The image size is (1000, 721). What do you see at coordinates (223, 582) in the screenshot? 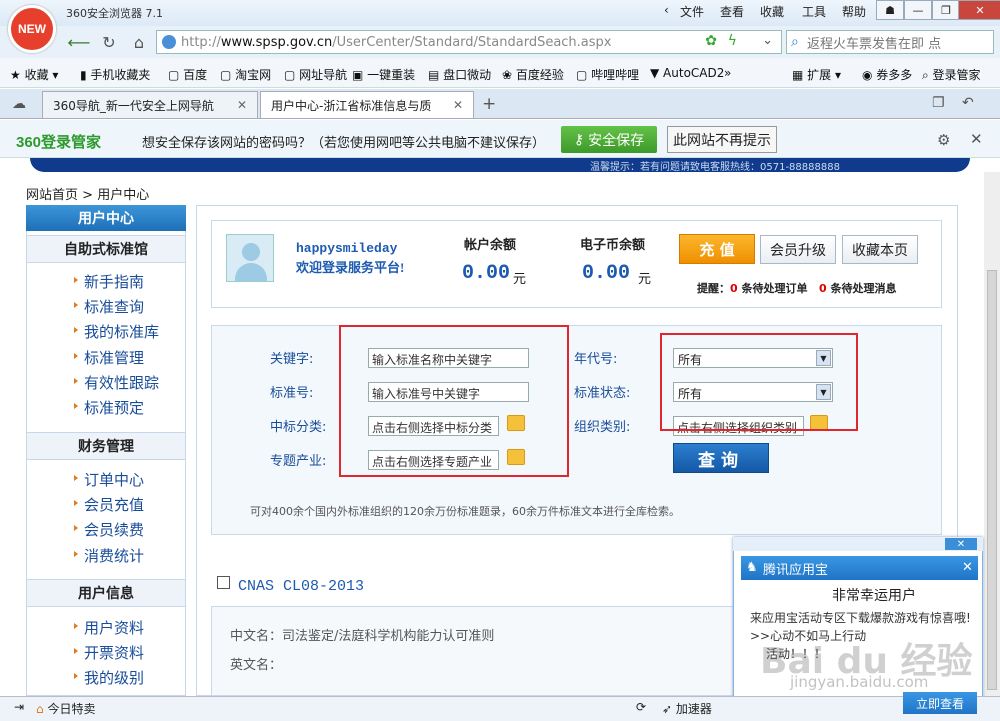
I see `result-checkbox` at bounding box center [223, 582].